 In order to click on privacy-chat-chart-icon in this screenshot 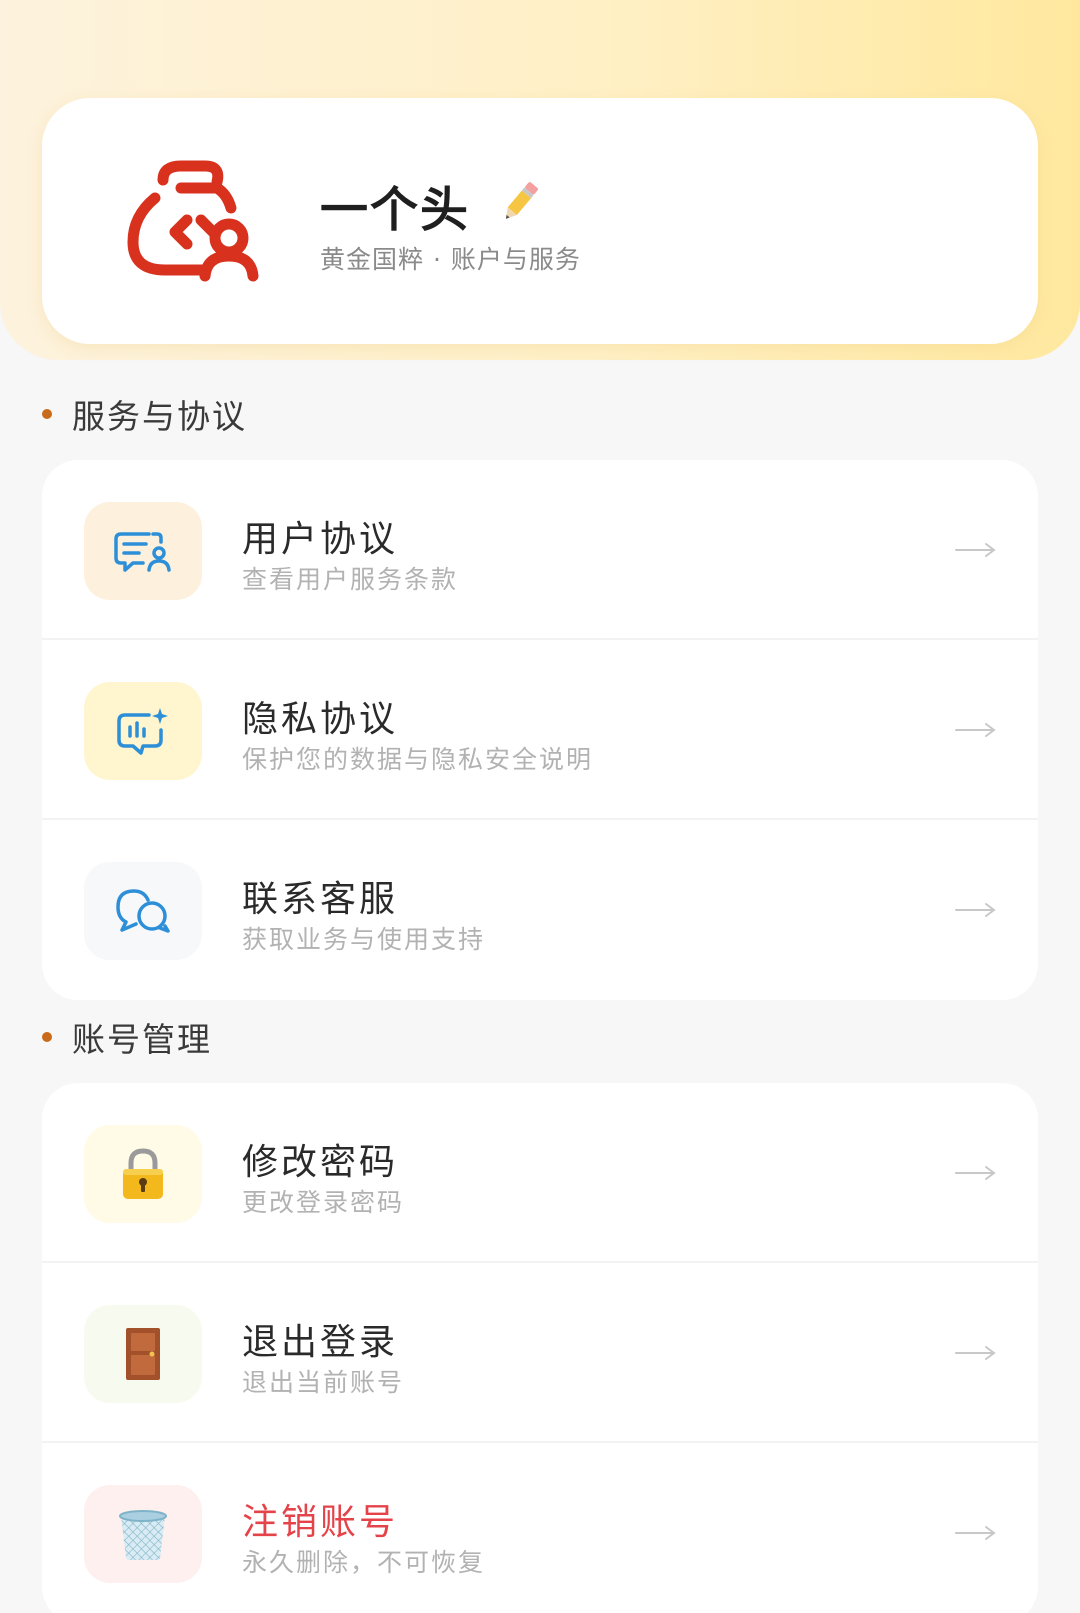, I will do `click(142, 731)`.